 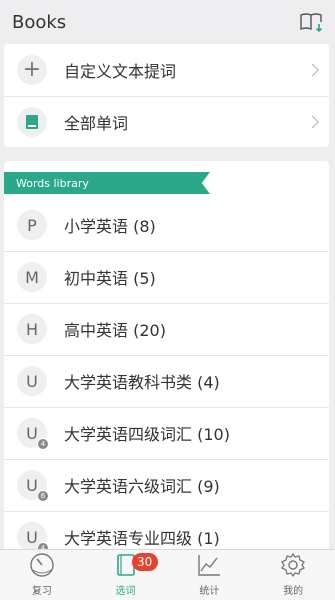 I want to click on level-badge: 6, so click(x=43, y=496).